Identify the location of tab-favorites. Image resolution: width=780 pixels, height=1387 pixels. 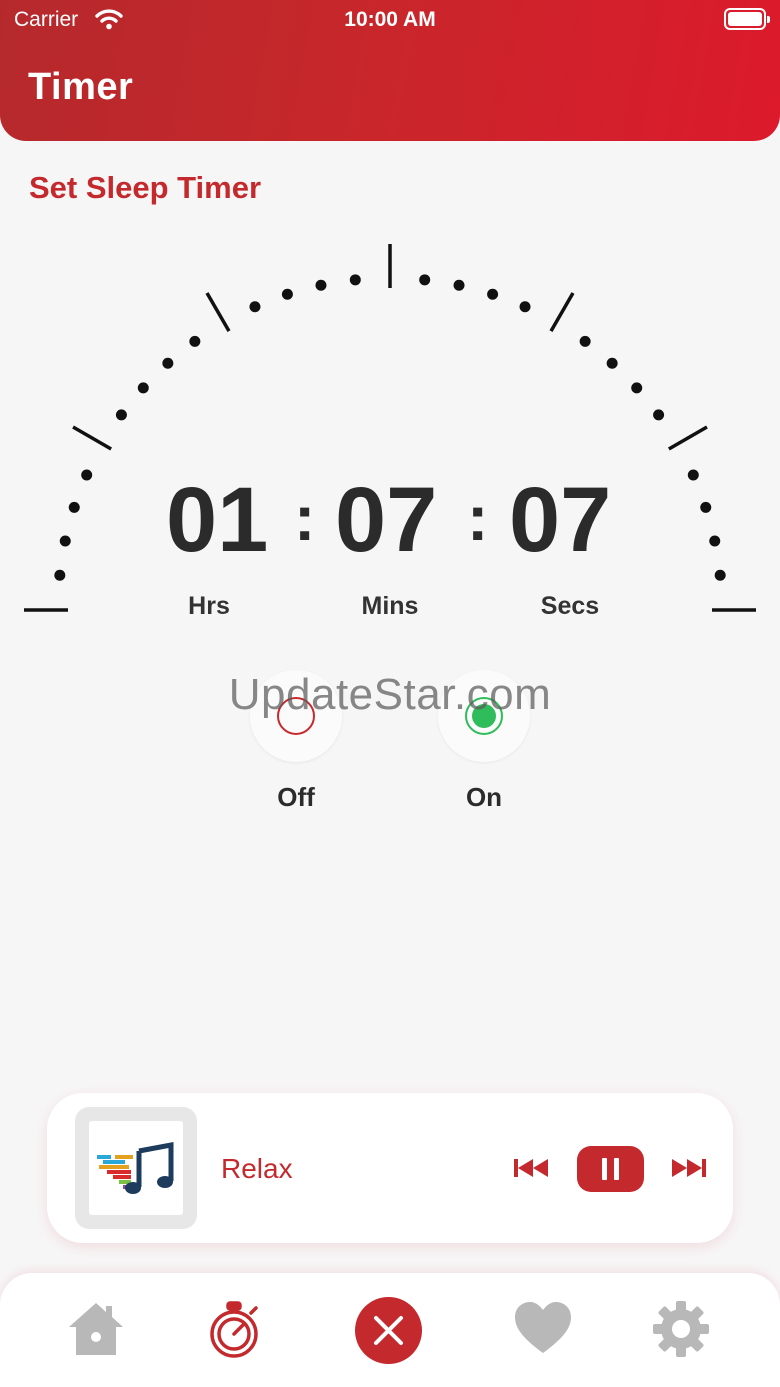
(543, 1329).